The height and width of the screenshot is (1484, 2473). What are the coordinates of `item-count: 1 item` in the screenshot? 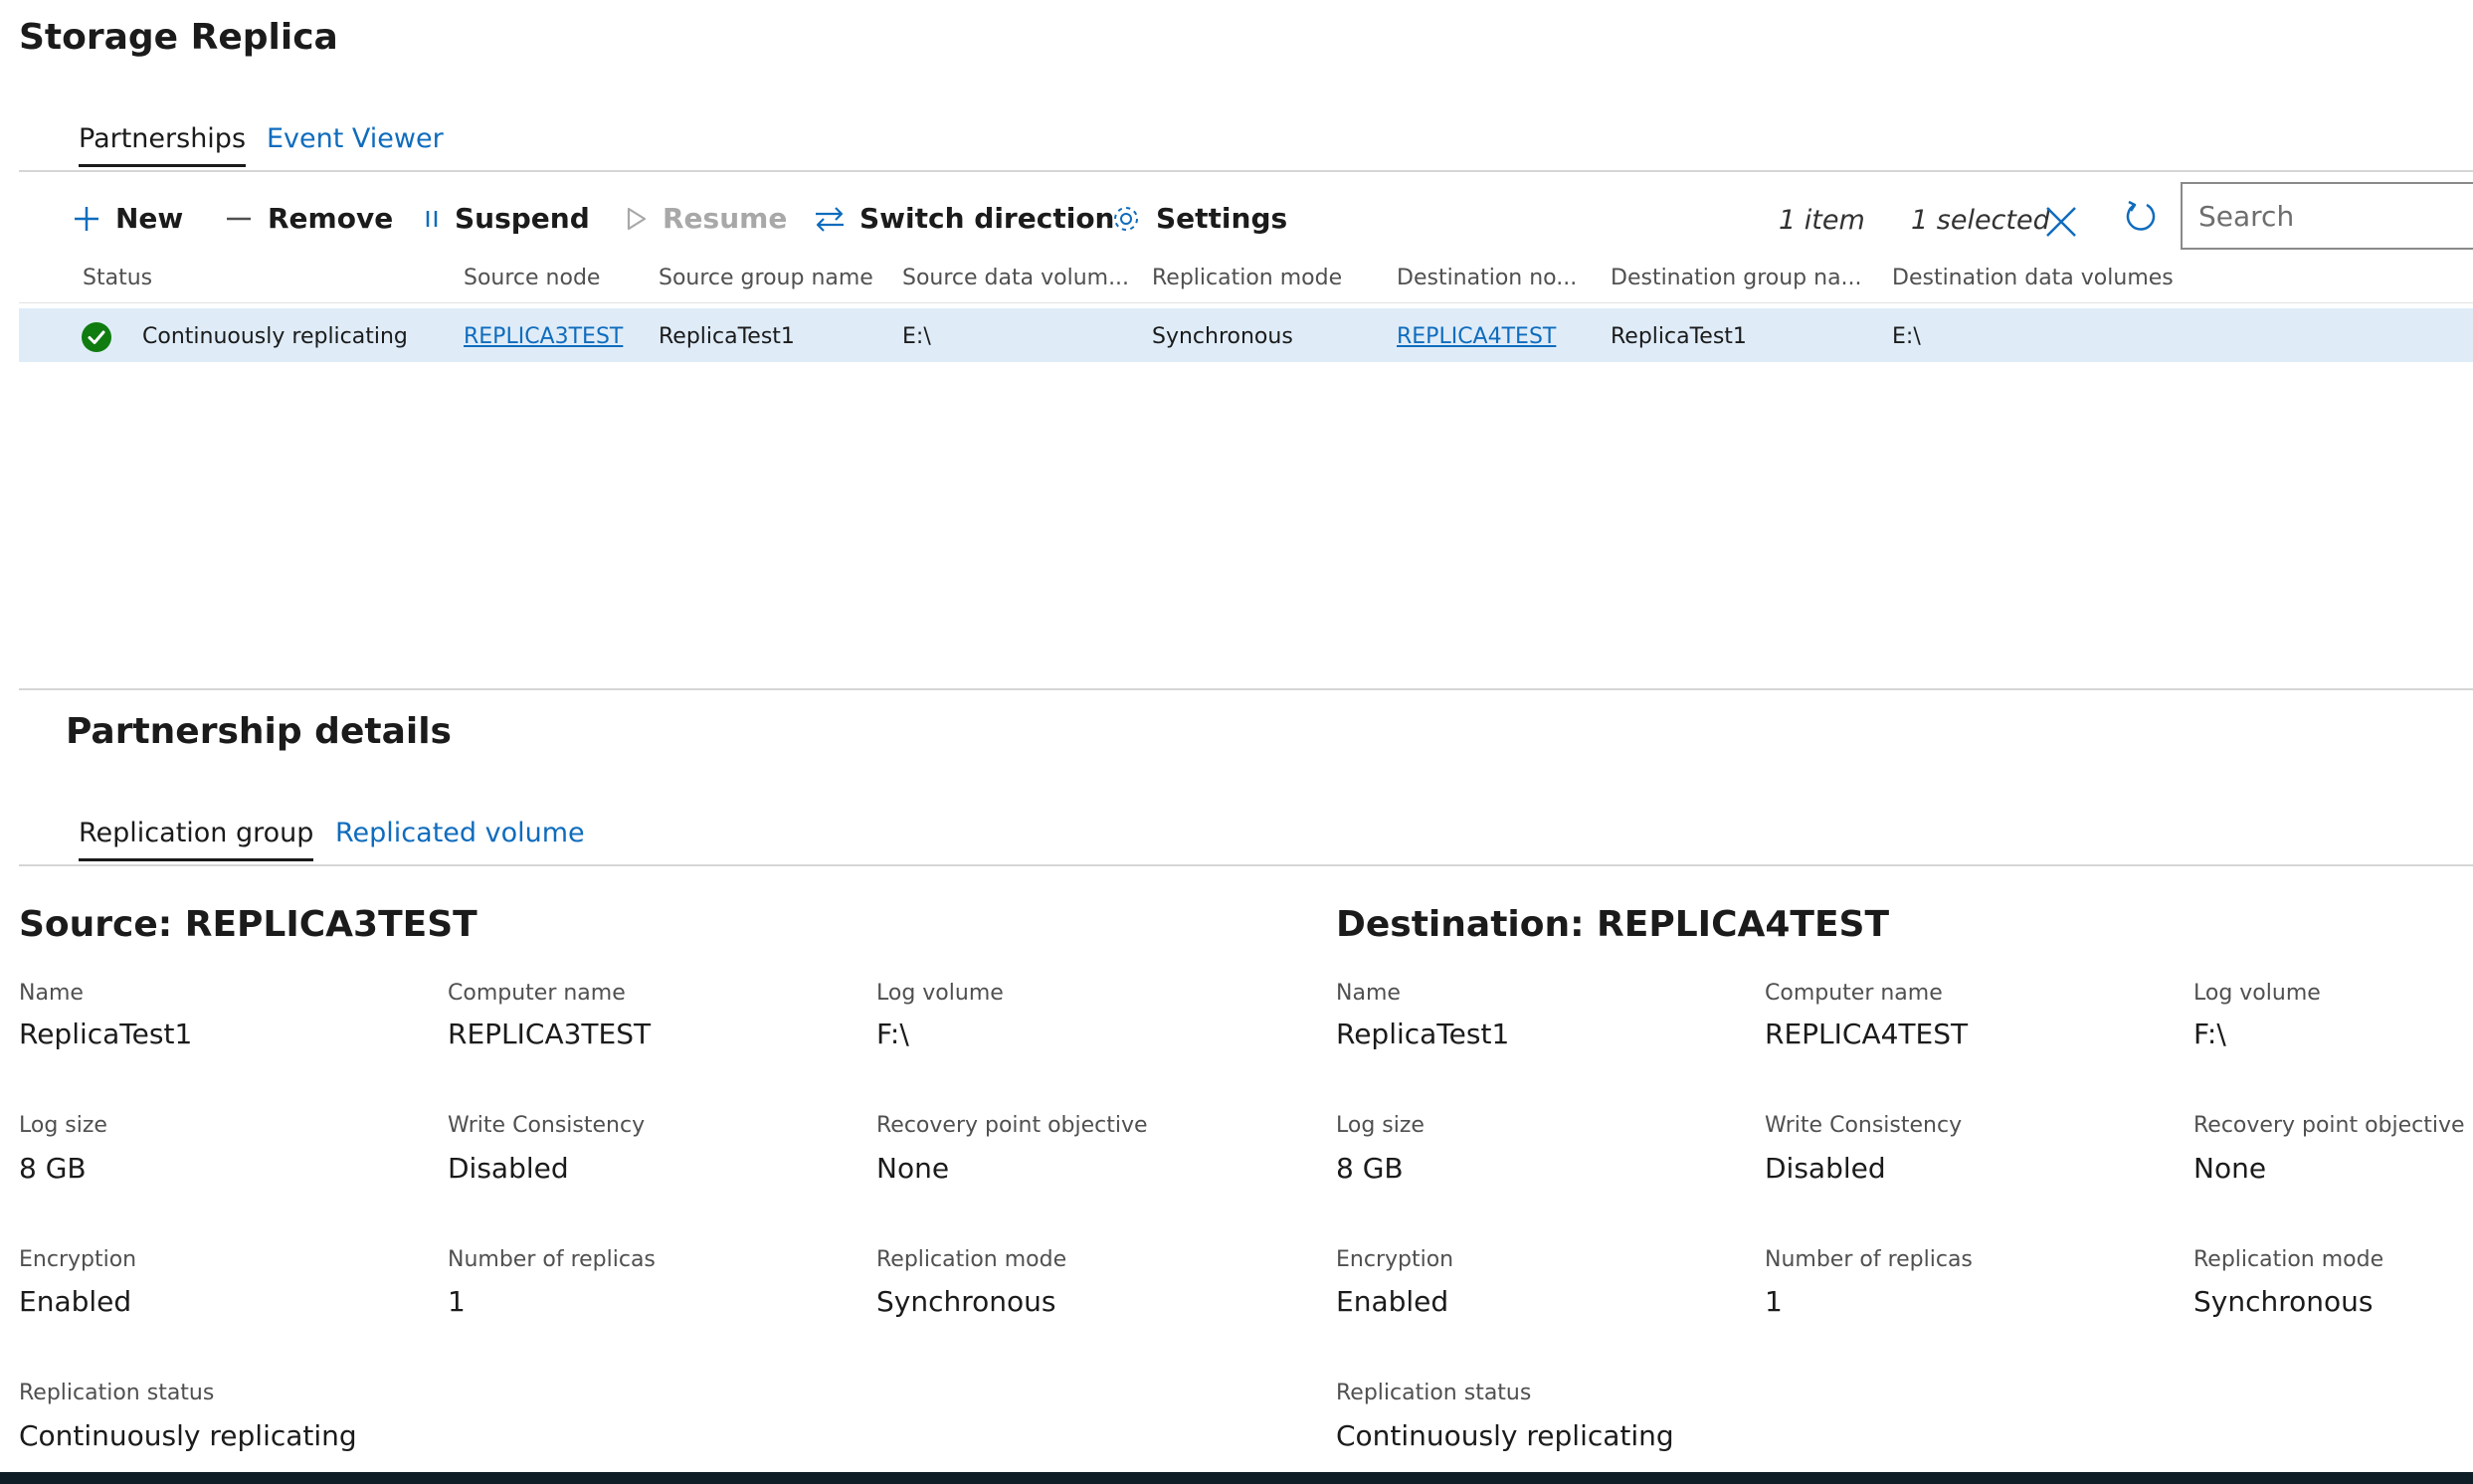 It's located at (1822, 220).